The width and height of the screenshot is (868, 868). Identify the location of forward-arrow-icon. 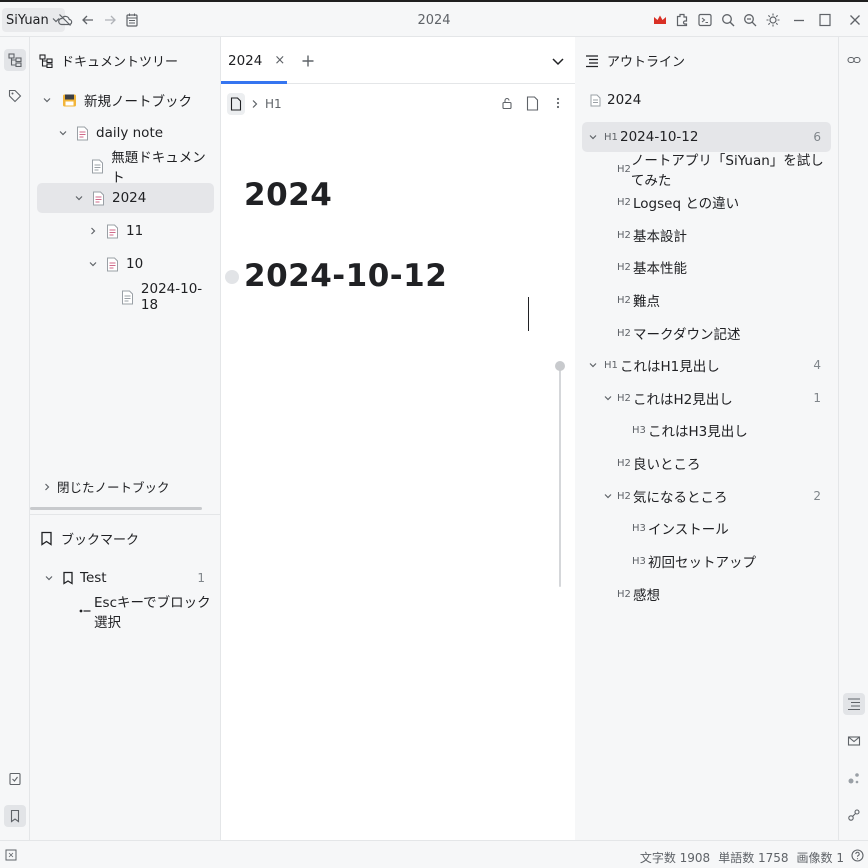
(110, 20).